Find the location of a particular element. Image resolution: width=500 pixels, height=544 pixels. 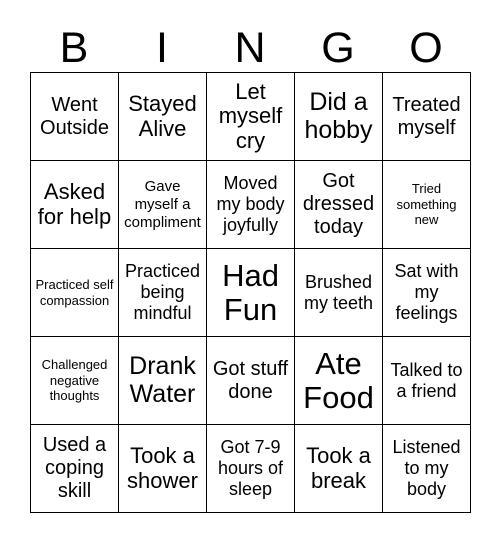

bingo-cell: Got dressed today is located at coordinates (339, 205).